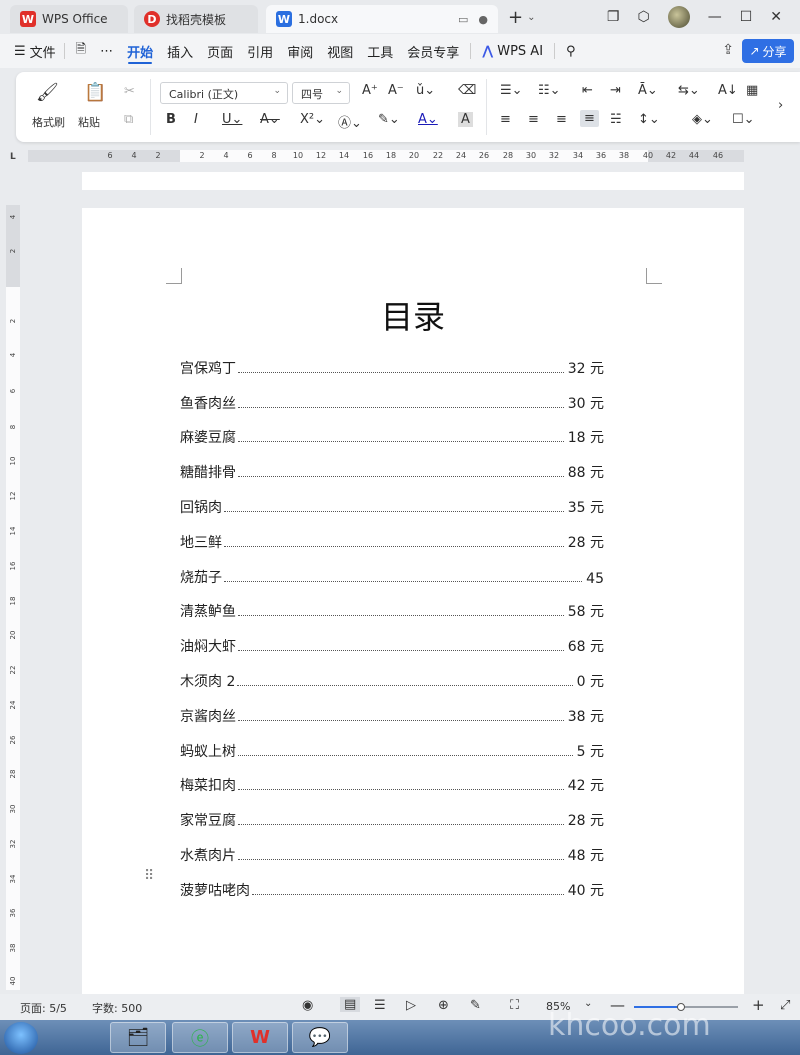 The image size is (800, 1055). Describe the element at coordinates (392, 395) in the screenshot. I see `toc-entry: 鱼香肉丝 30 元` at that location.